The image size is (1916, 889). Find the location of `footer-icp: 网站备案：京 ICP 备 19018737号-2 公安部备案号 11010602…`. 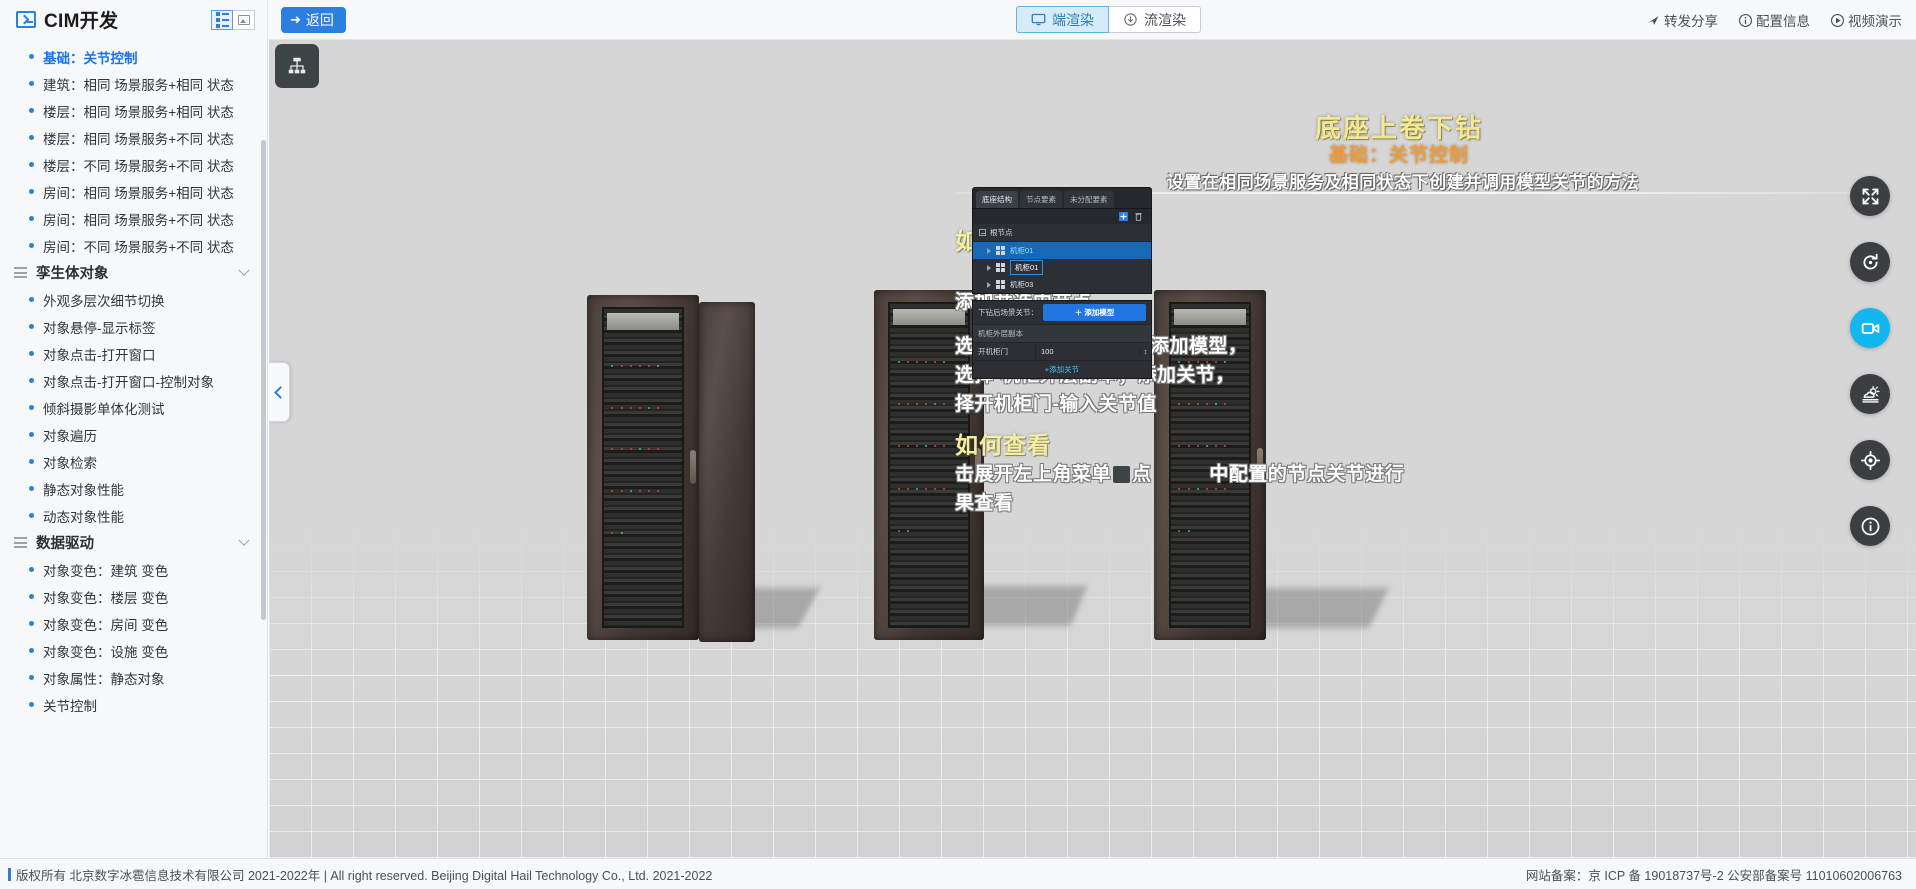

footer-icp: 网站备案：京 ICP 备 19018737号-2 公安部备案号 11010602… is located at coordinates (1713, 875).